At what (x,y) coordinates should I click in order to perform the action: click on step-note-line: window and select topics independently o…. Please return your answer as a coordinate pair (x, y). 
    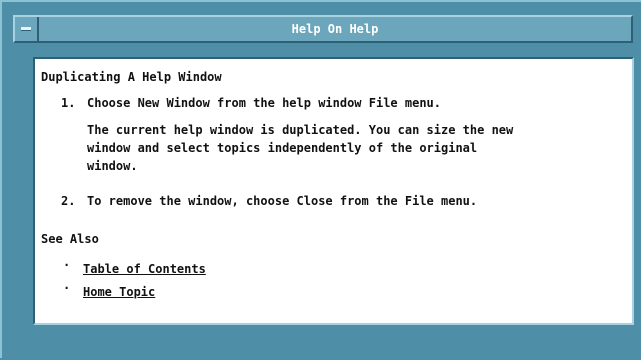
    Looking at the image, I should click on (282, 148).